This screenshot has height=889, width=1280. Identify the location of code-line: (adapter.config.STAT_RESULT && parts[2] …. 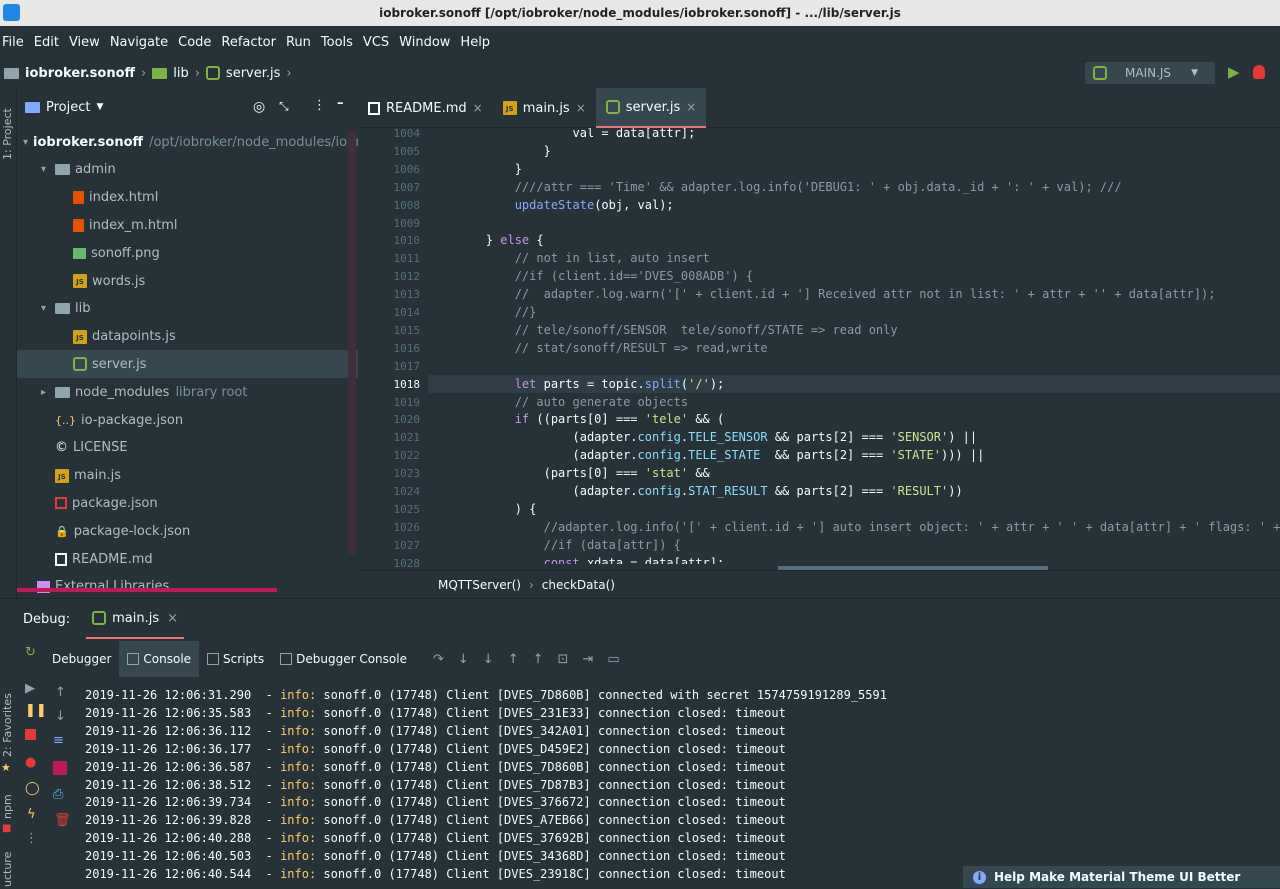
(854, 491).